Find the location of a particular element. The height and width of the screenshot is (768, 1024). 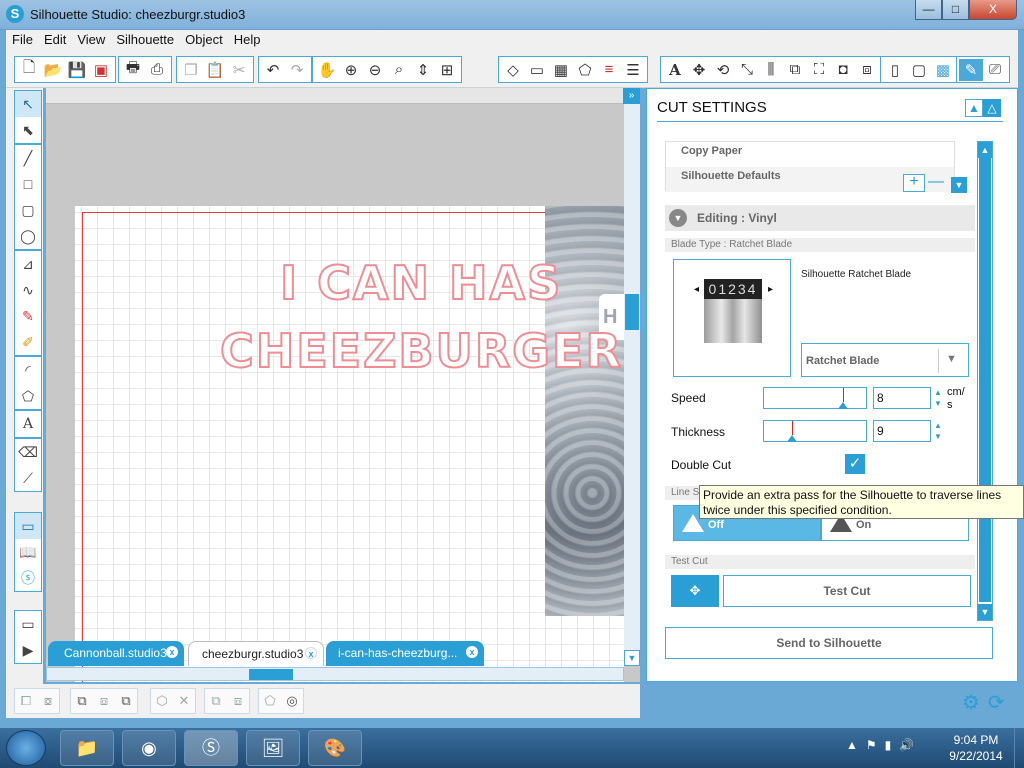

curve-icon: ∿ is located at coordinates (28, 290).